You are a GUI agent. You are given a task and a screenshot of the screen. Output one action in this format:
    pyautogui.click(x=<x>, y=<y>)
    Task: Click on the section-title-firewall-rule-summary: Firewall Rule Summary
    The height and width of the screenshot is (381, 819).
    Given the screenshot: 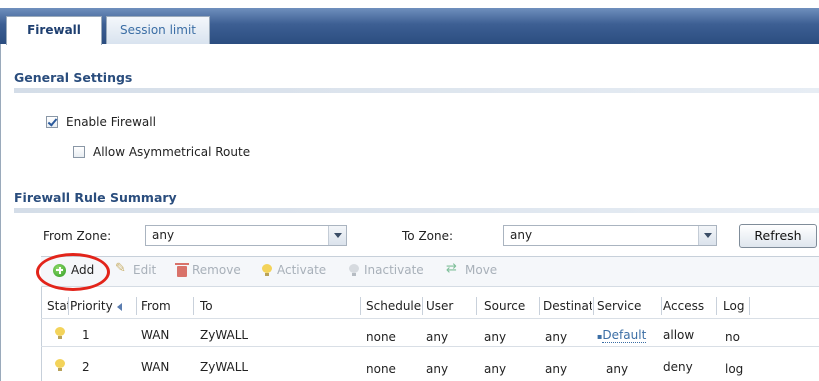 What is the action you would take?
    pyautogui.click(x=95, y=197)
    